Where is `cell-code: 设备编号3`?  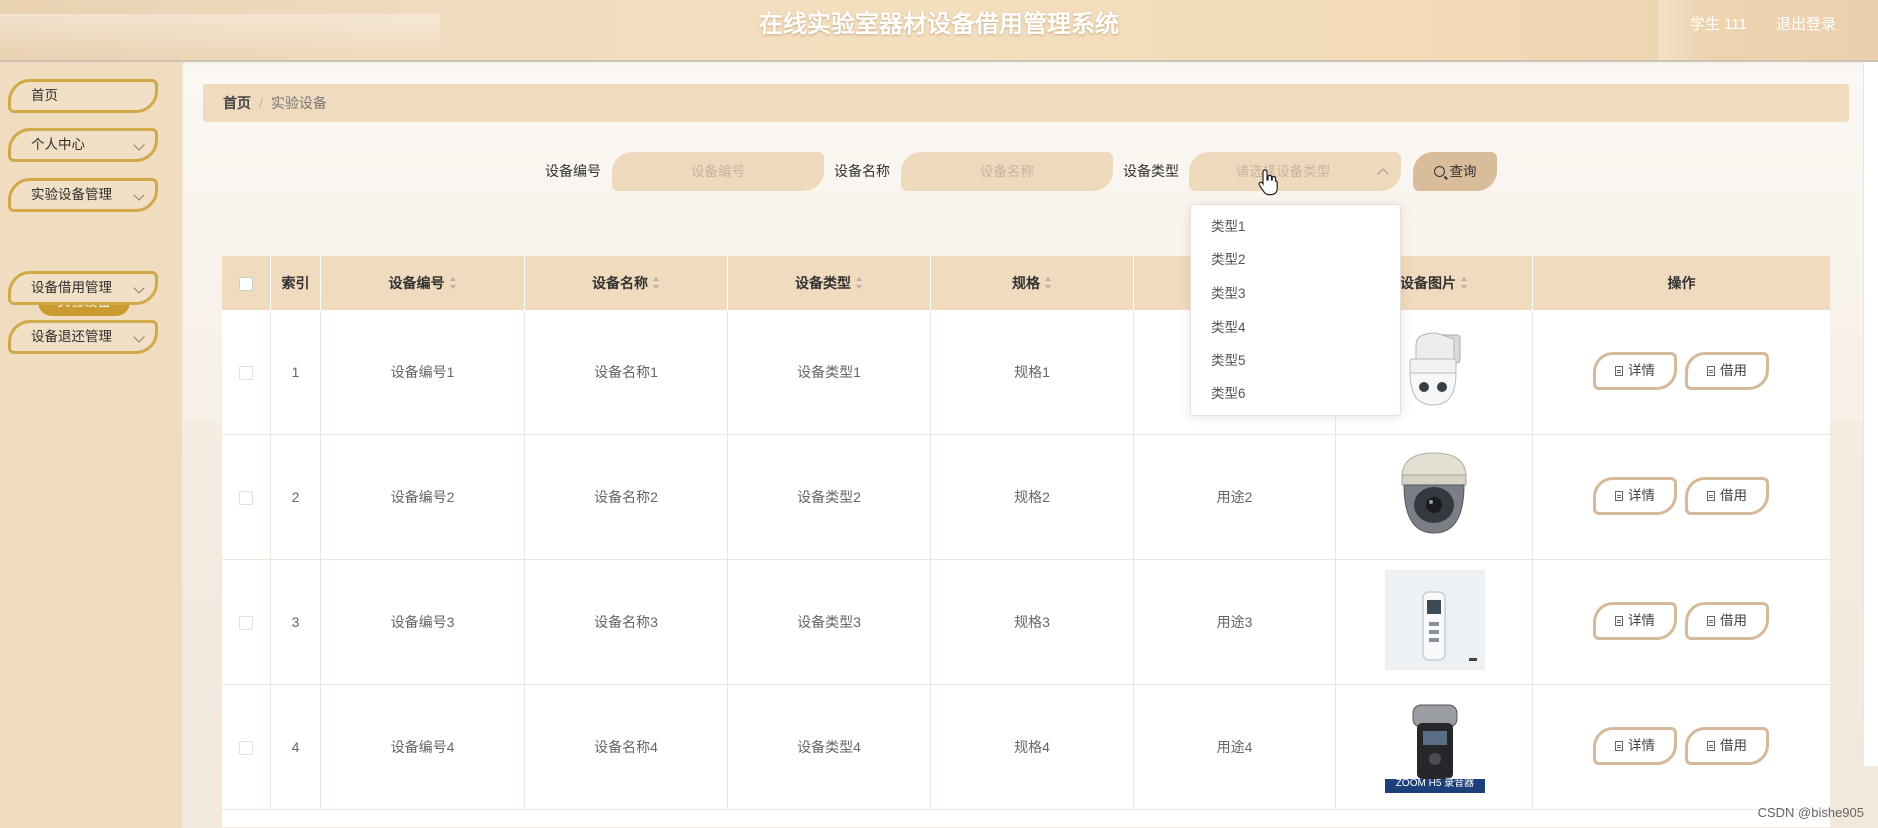
cell-code: 设备编号3 is located at coordinates (423, 622).